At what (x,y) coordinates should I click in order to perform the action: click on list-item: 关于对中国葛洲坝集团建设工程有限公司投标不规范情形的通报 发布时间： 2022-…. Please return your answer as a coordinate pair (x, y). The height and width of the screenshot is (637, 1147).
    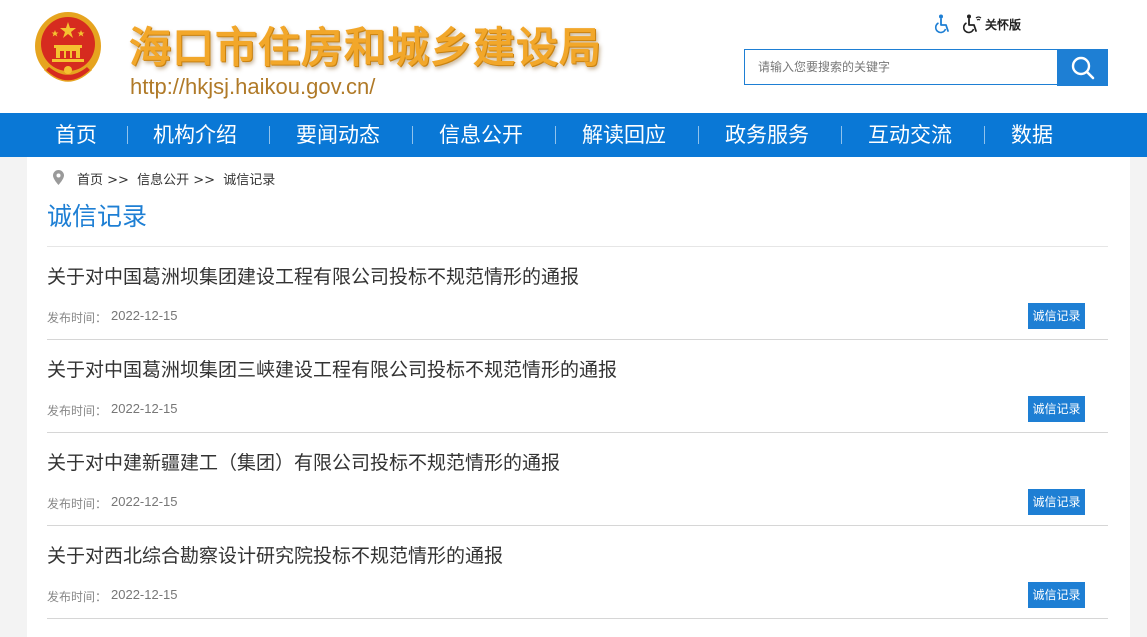
    Looking at the image, I should click on (577, 293).